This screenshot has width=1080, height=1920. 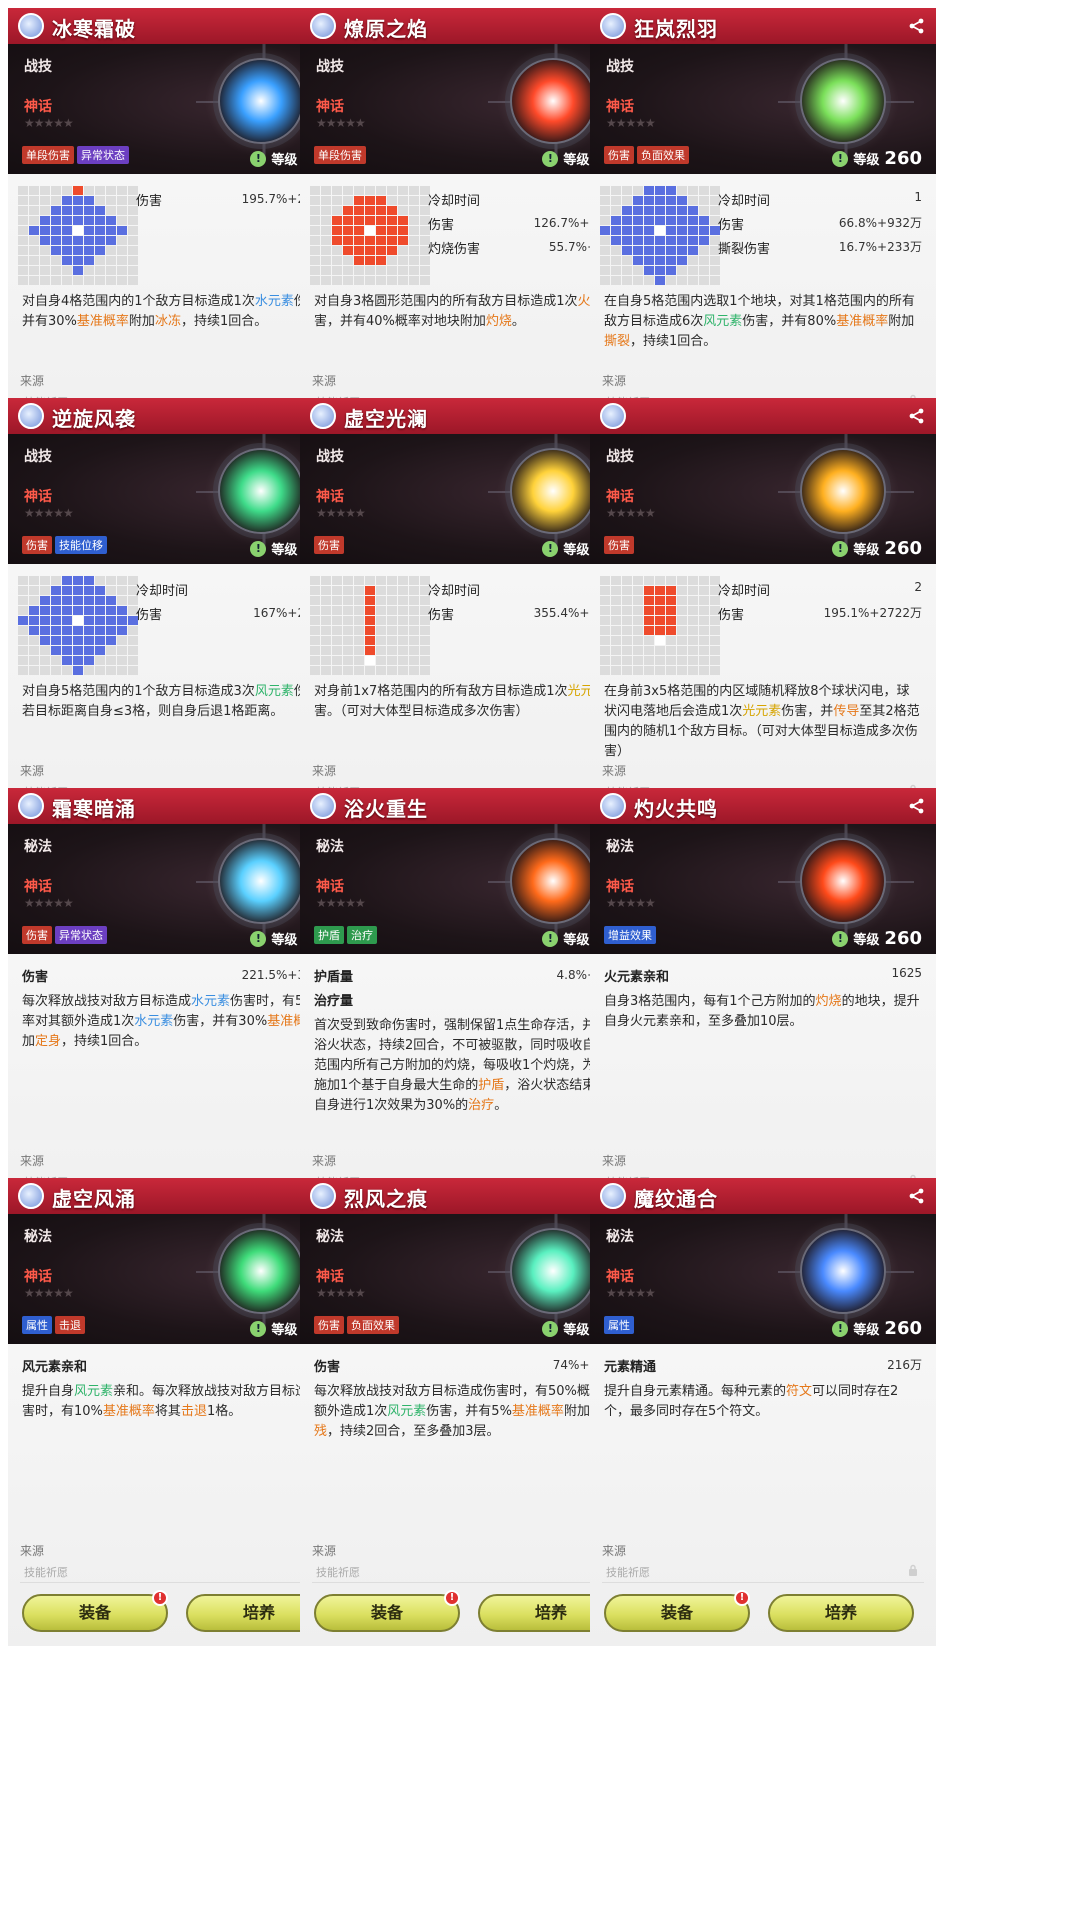 I want to click on stat-row: 伤害 195.1%+2722万, so click(x=820, y=612).